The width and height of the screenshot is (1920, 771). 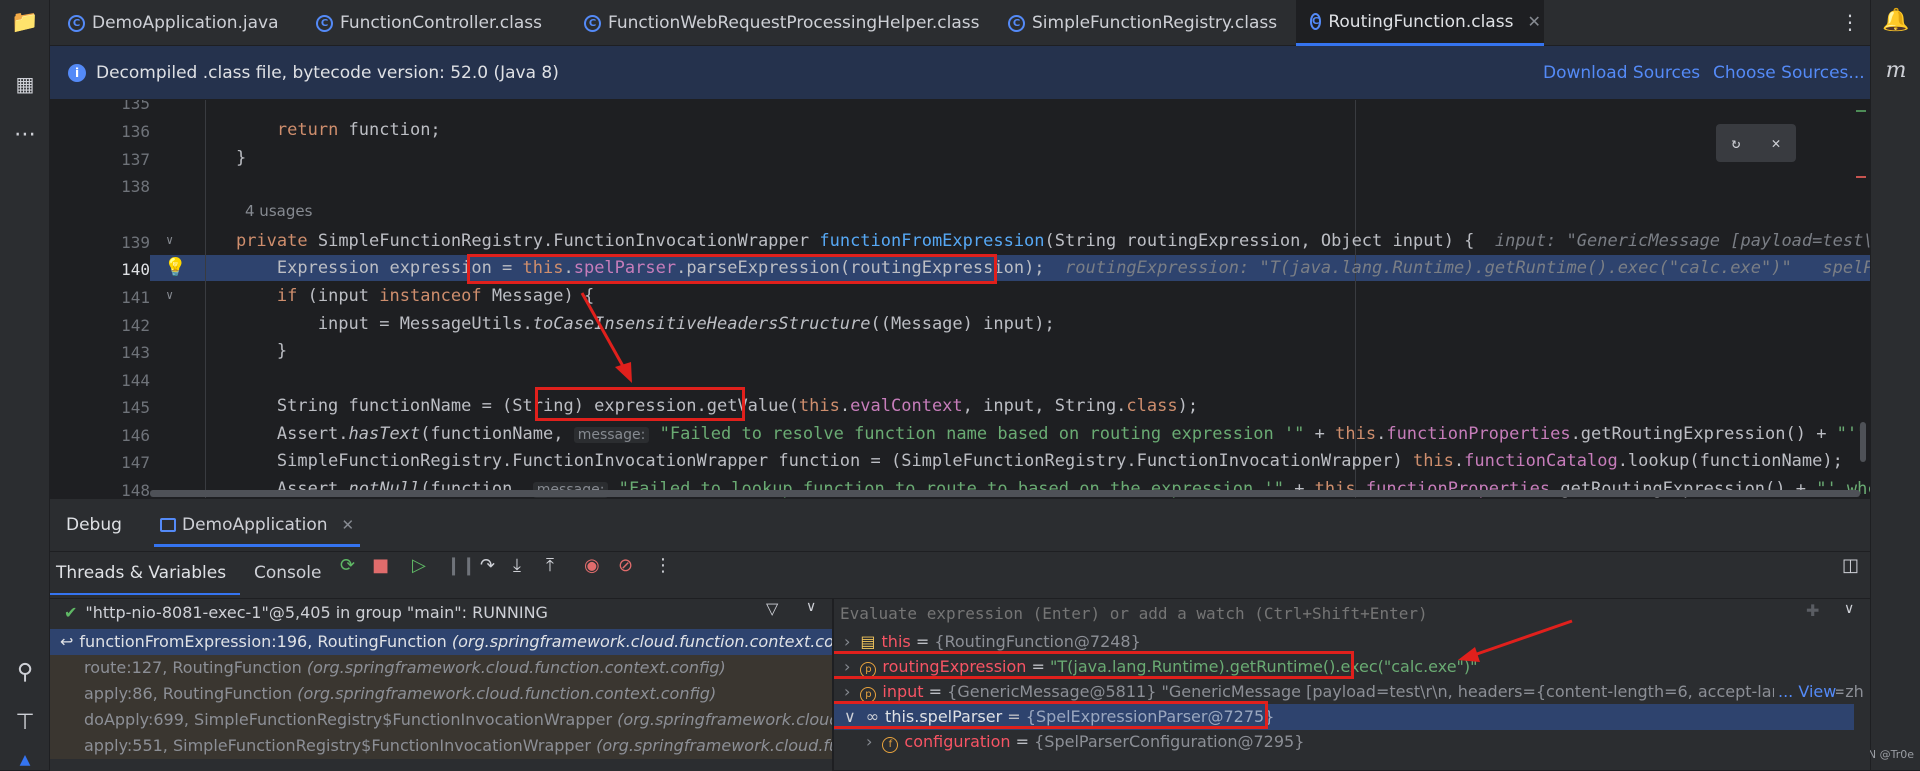 What do you see at coordinates (1882, 385) in the screenshot?
I see `right-tool-strip: 🔔 m CSDN @Tr0e` at bounding box center [1882, 385].